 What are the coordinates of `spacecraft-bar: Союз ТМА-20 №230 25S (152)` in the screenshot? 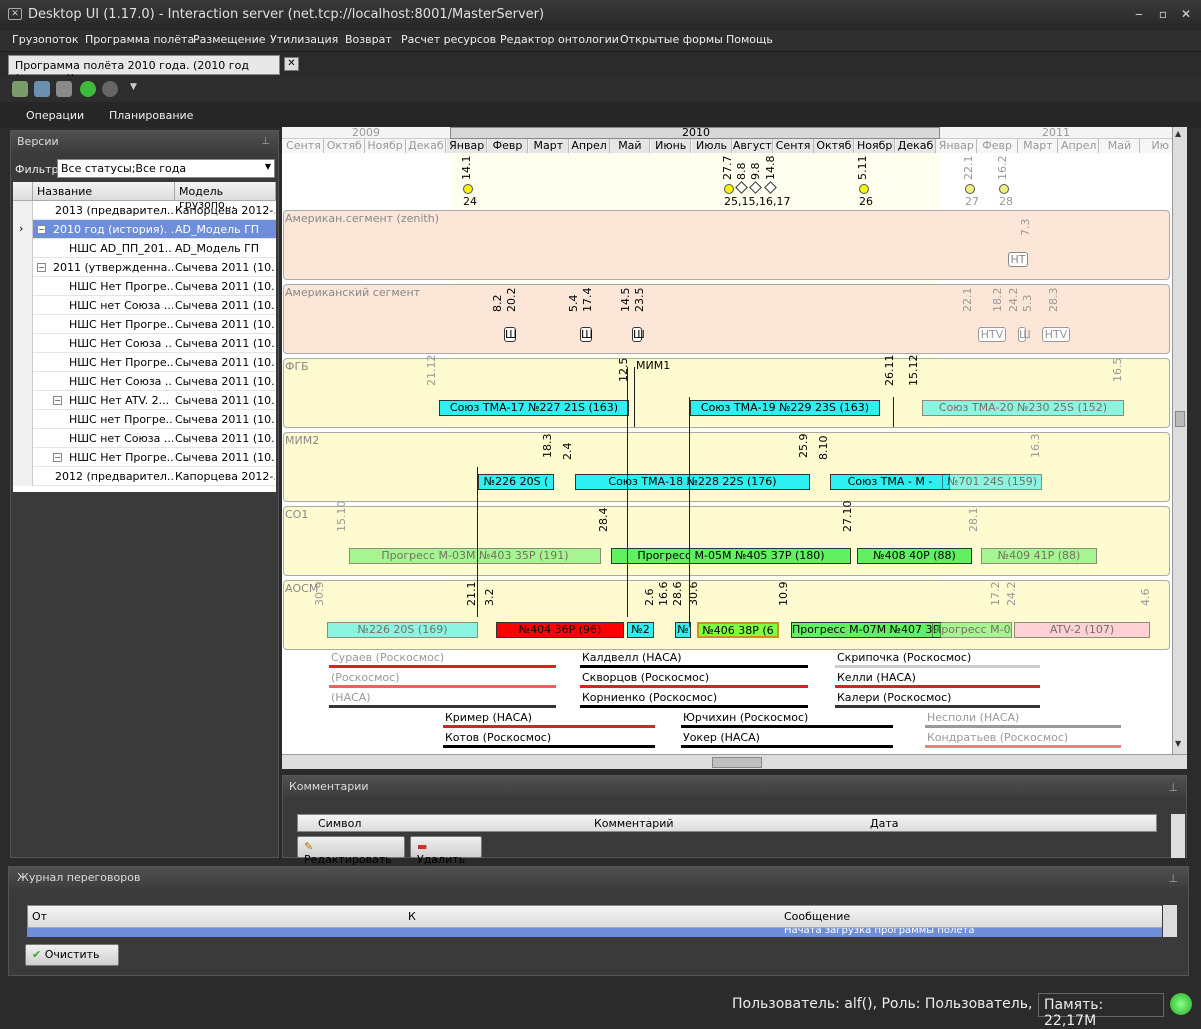 It's located at (1023, 408).